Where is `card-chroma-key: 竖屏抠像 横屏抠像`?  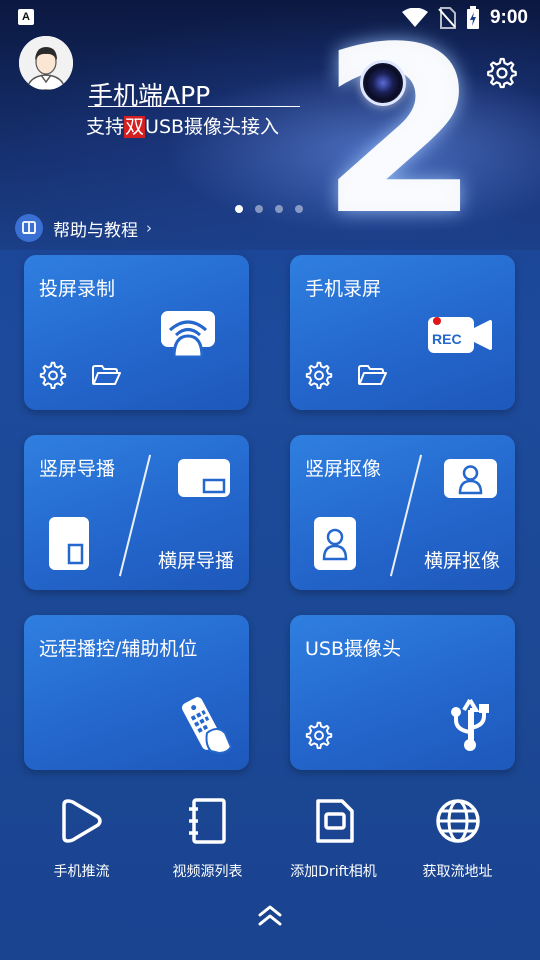 card-chroma-key: 竖屏抠像 横屏抠像 is located at coordinates (402, 512).